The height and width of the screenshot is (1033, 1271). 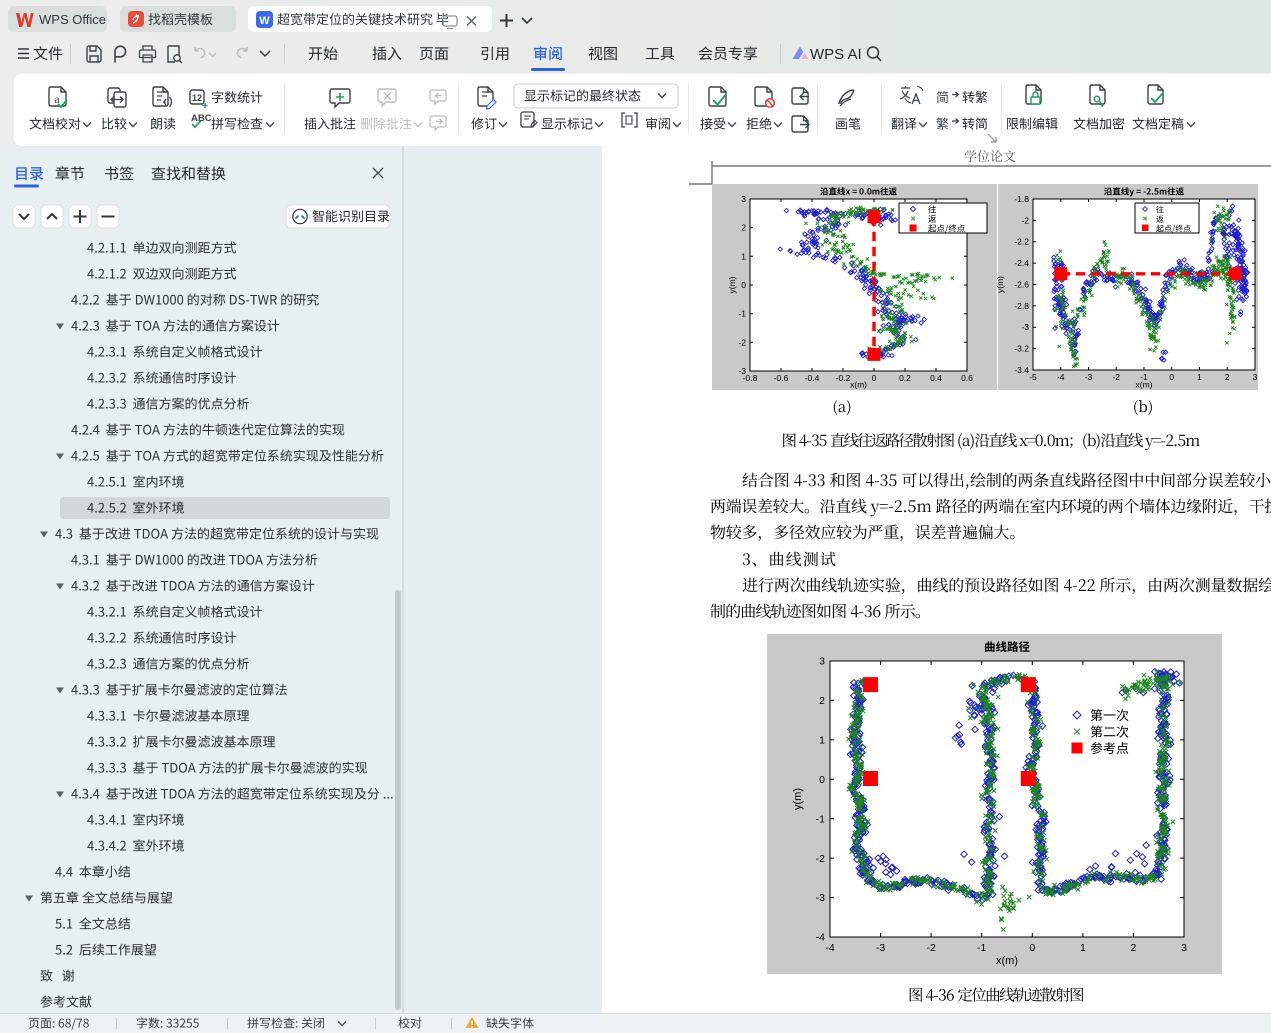 I want to click on svg-text: ABC, so click(x=201, y=118).